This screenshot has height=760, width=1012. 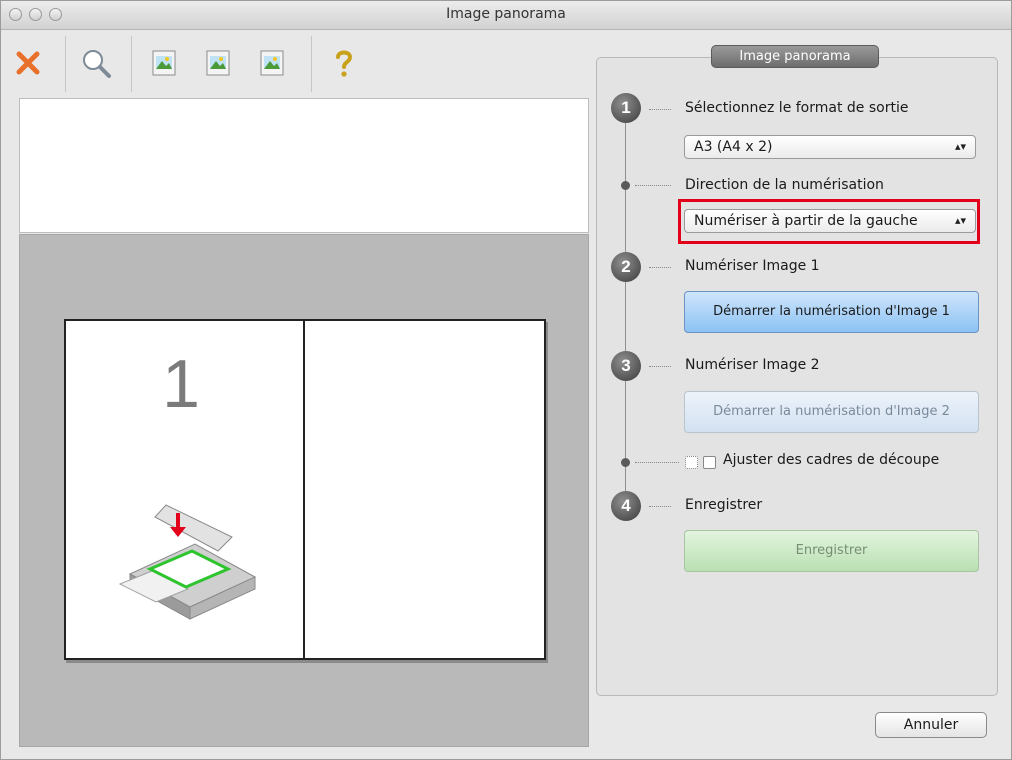 What do you see at coordinates (691, 462) in the screenshot?
I see `crop-frame-icon` at bounding box center [691, 462].